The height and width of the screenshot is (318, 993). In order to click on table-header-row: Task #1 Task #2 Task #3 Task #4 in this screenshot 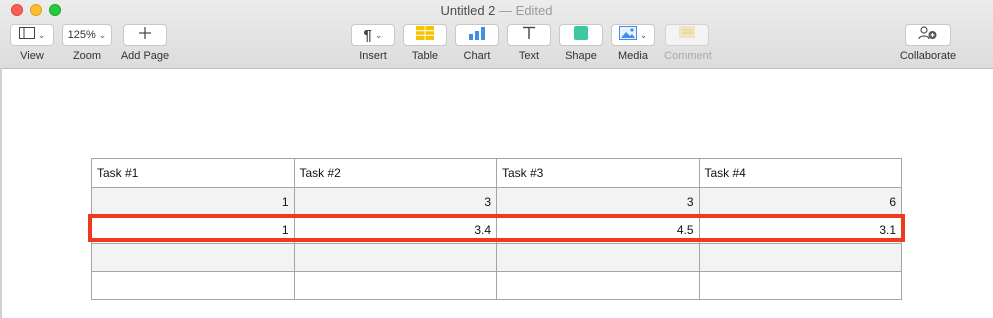, I will do `click(496, 173)`.